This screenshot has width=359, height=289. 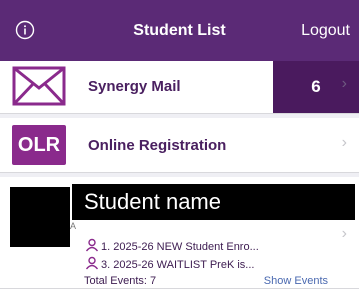 I want to click on synergy-mail-label: Synergy Mail, so click(x=134, y=86).